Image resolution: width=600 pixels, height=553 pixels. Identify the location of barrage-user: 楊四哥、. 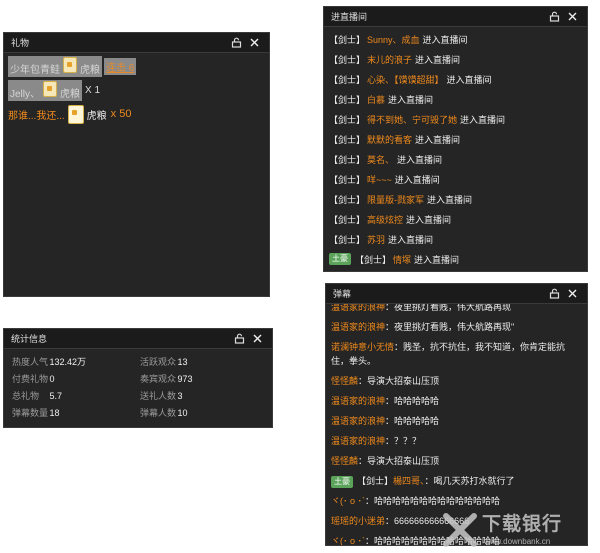
(409, 481).